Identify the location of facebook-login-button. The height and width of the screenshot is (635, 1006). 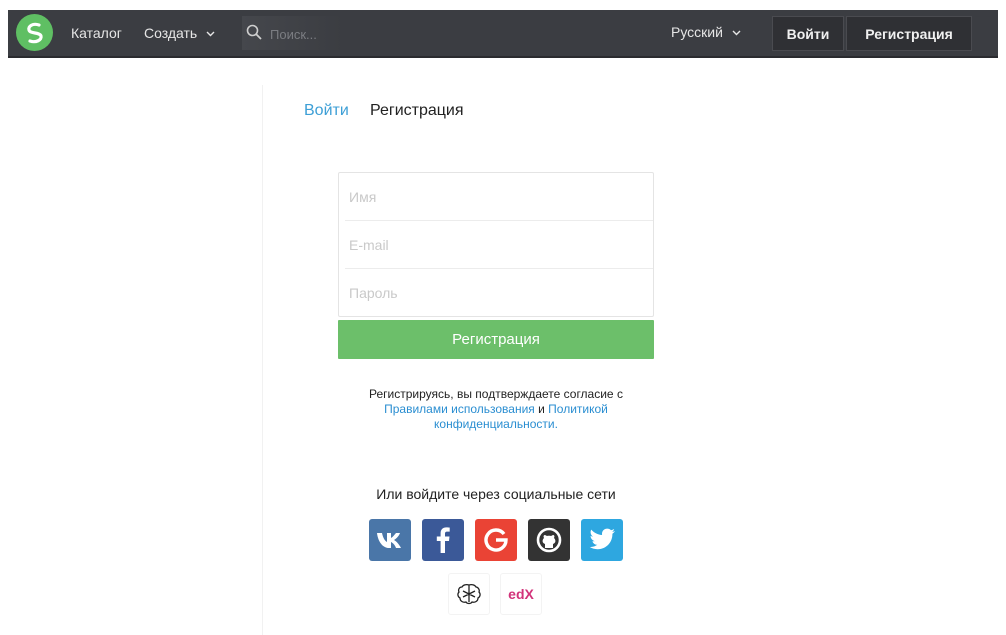
(443, 540).